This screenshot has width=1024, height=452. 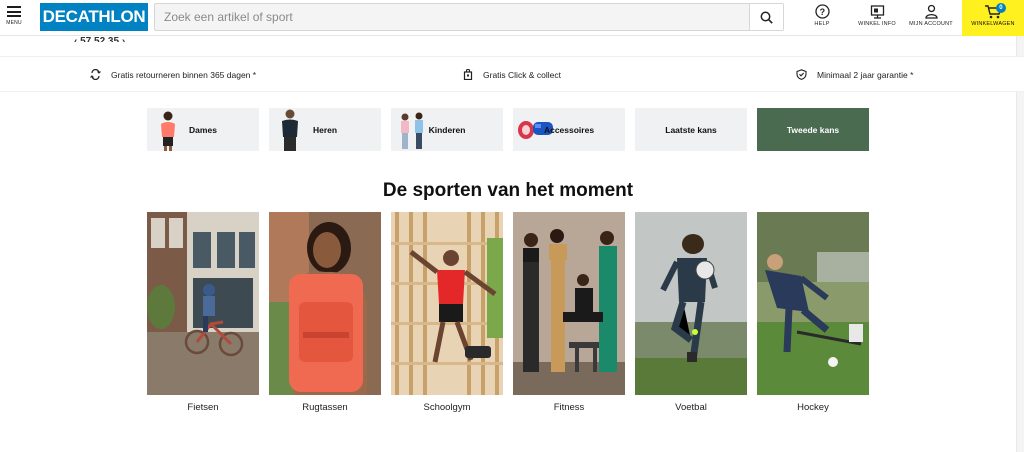 I want to click on hamburger-icon, so click(x=14, y=11).